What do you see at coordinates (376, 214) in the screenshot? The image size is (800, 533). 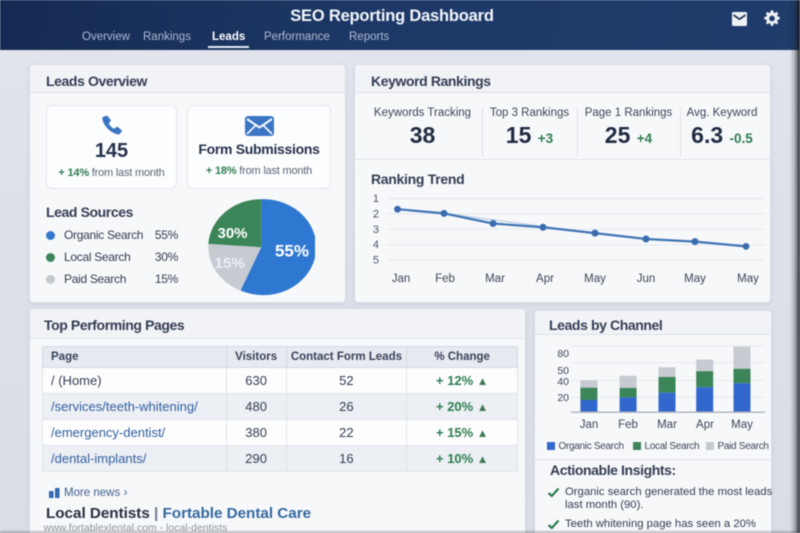 I see `svg-text: 2` at bounding box center [376, 214].